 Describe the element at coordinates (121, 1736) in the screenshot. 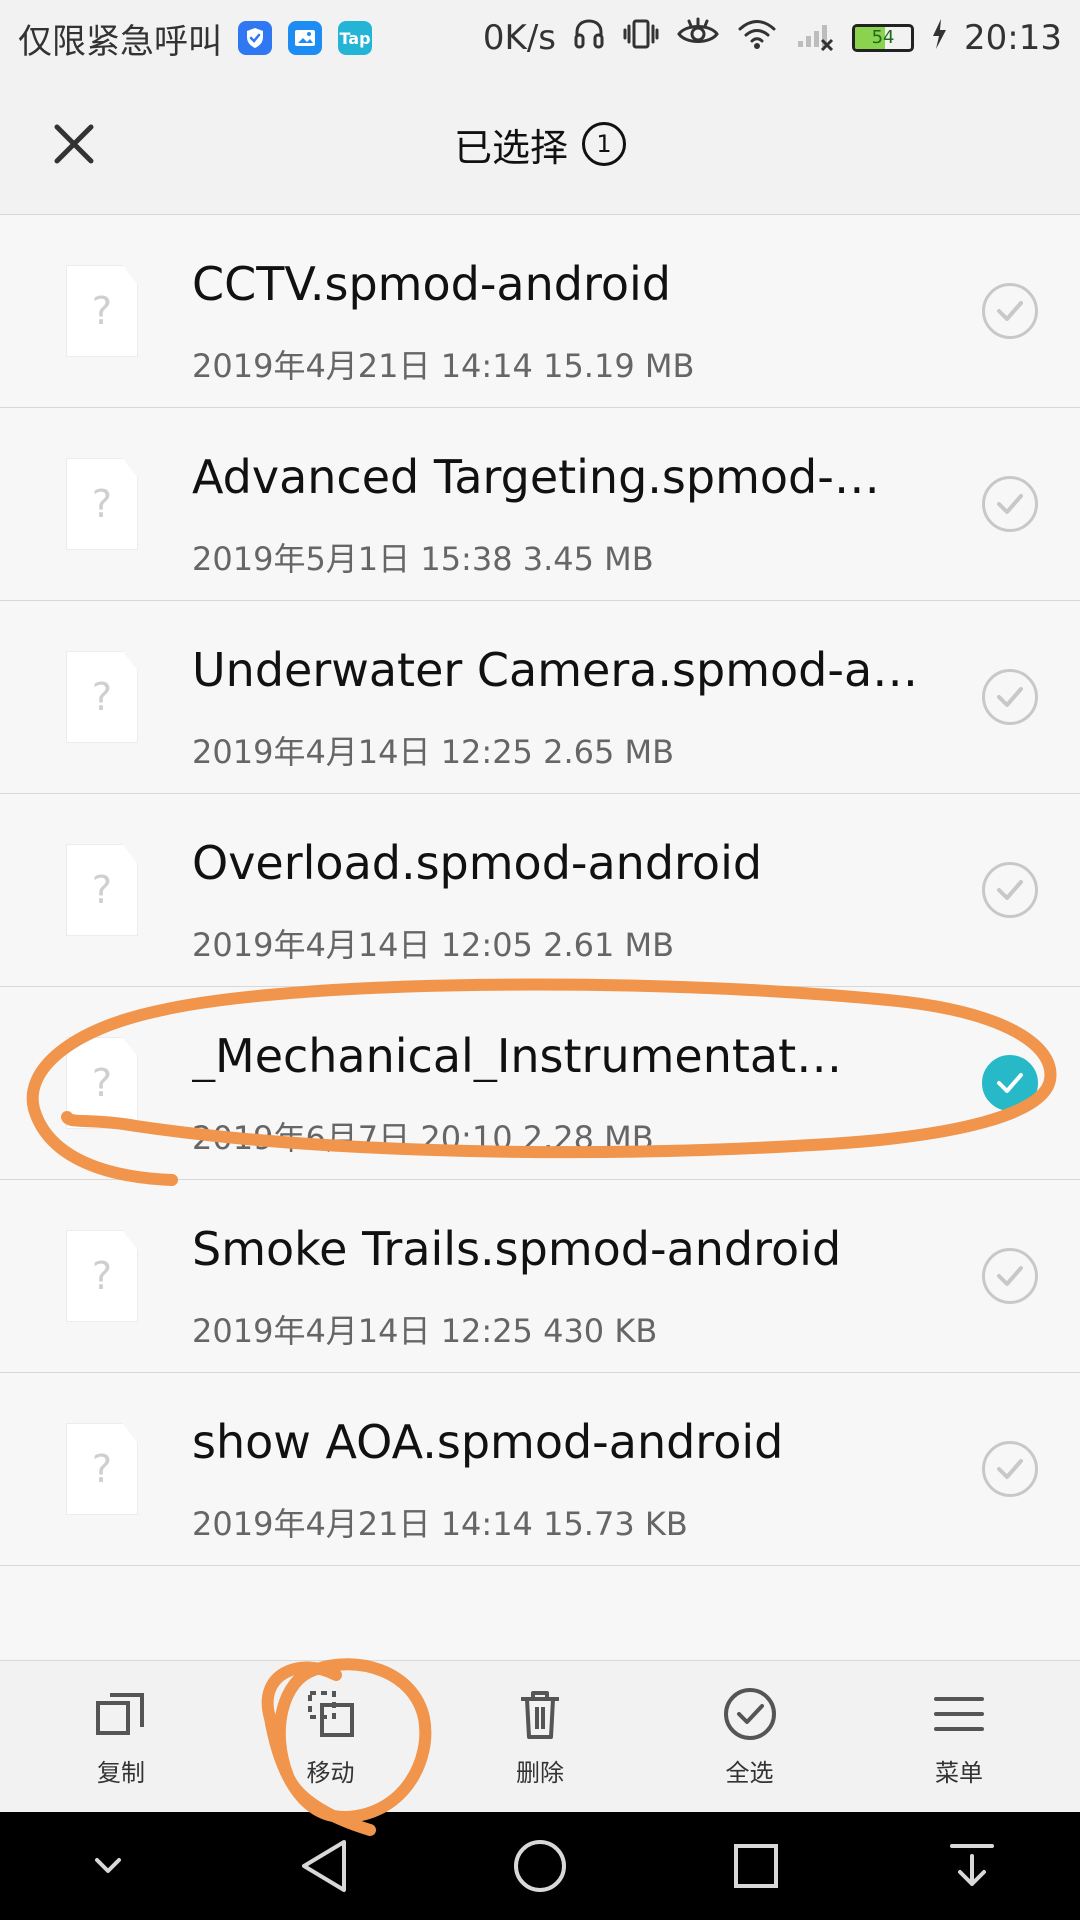

I see `copy-button: 复制` at that location.